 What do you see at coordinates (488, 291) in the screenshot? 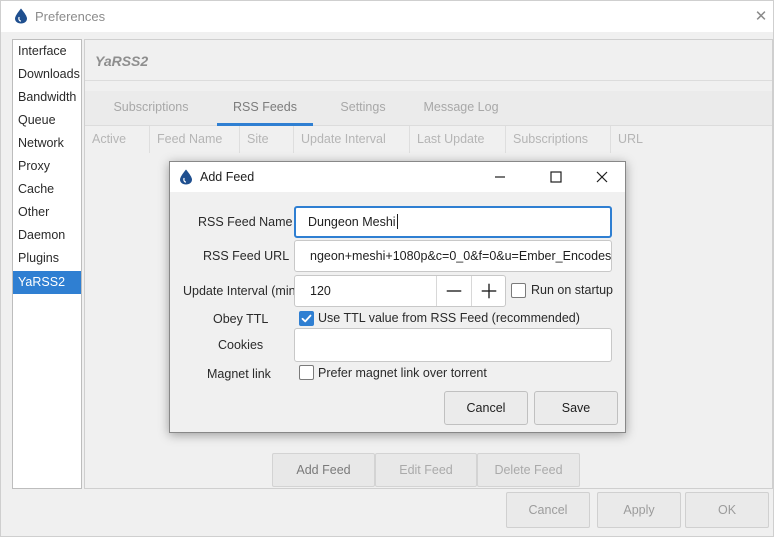
I see `plus-icon` at bounding box center [488, 291].